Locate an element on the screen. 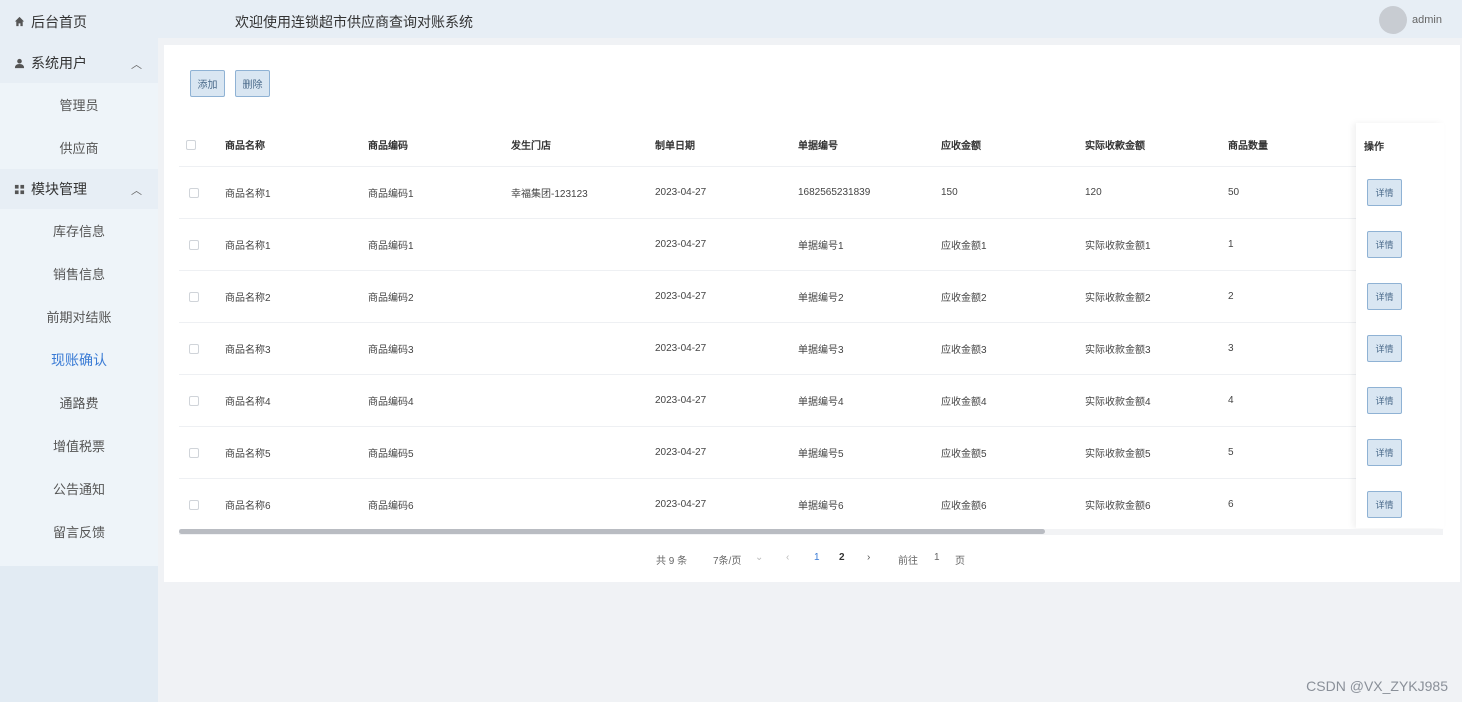 The width and height of the screenshot is (1462, 702). table-cell: 应收金额1 is located at coordinates (964, 246).